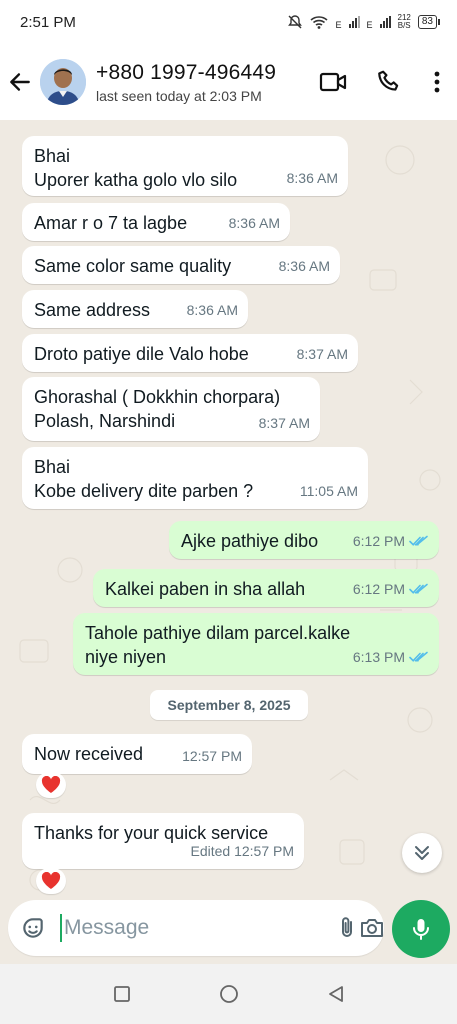  I want to click on message-time: Edited 12:57 PM, so click(242, 851).